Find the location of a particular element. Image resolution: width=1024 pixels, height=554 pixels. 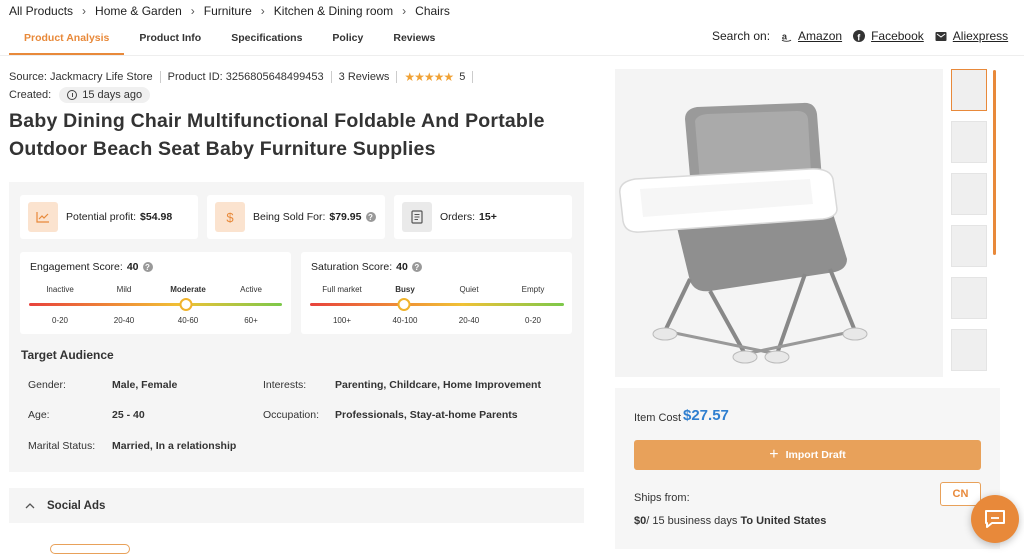

saturation-range: 40-100 is located at coordinates (405, 320).